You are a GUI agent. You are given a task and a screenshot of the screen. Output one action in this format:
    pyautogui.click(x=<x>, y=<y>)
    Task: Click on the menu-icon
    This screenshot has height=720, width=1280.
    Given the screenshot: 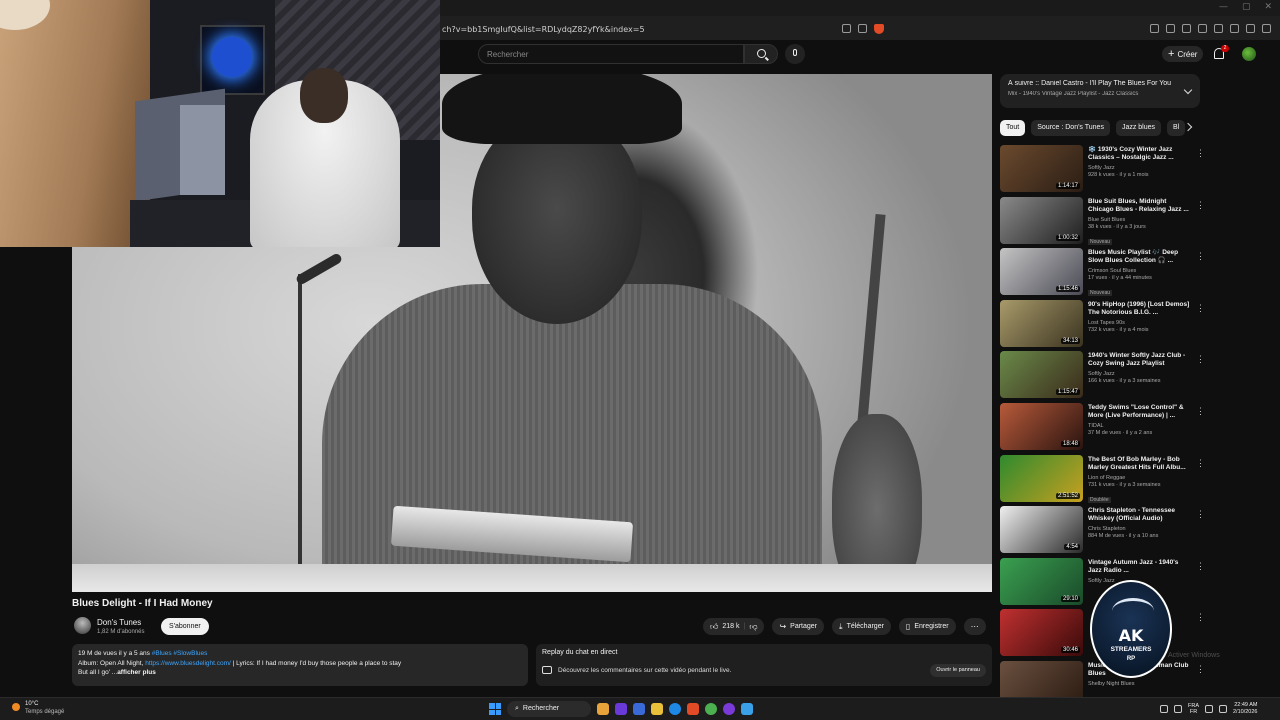 What is the action you would take?
    pyautogui.click(x=1266, y=28)
    